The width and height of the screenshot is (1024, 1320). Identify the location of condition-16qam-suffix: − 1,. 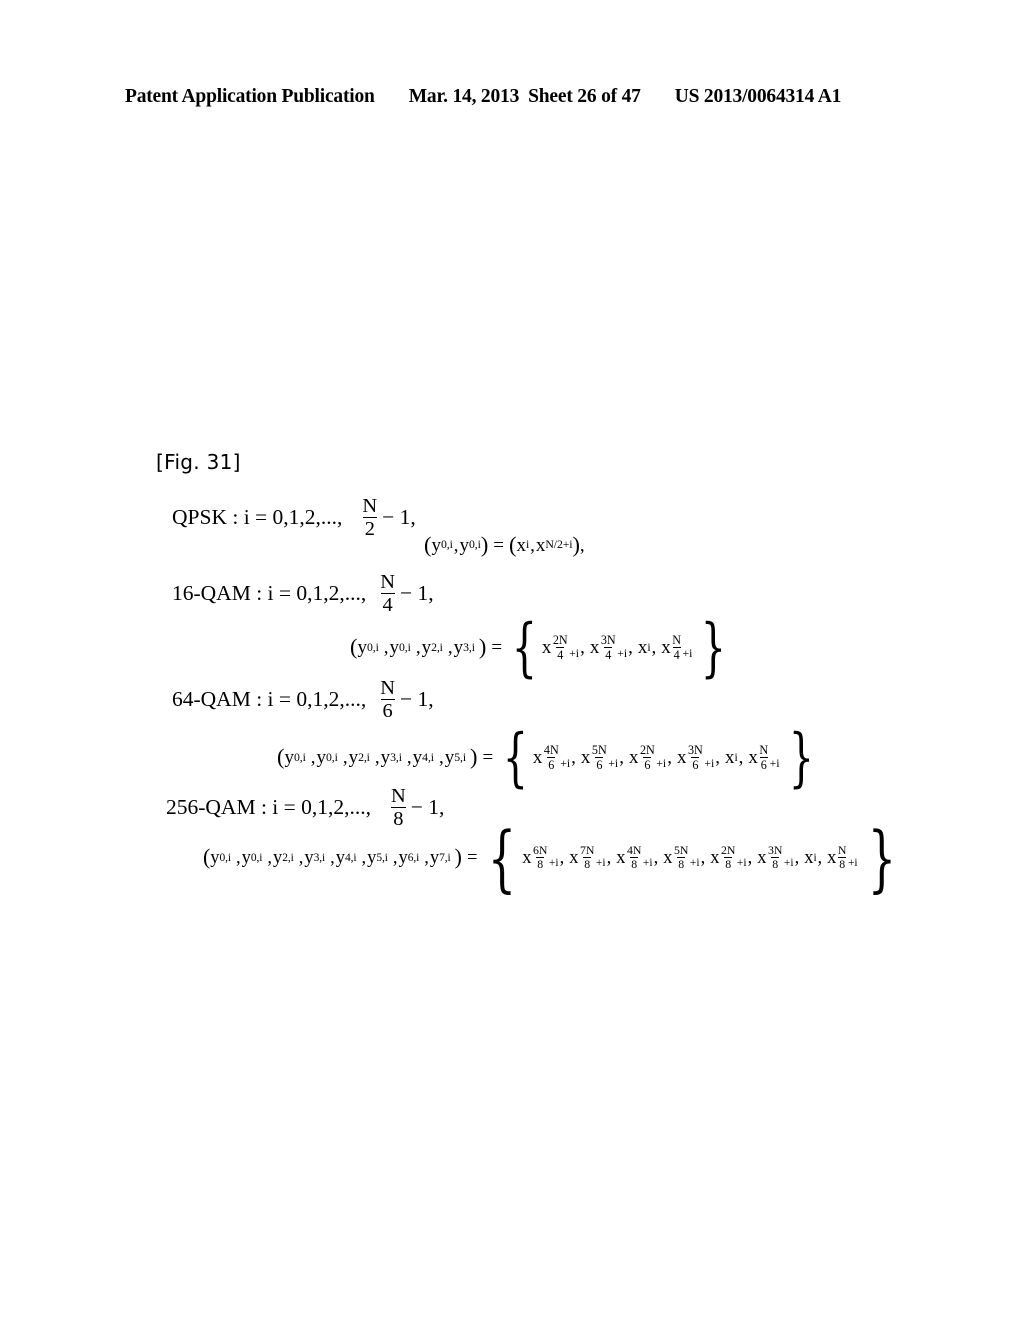
(417, 593).